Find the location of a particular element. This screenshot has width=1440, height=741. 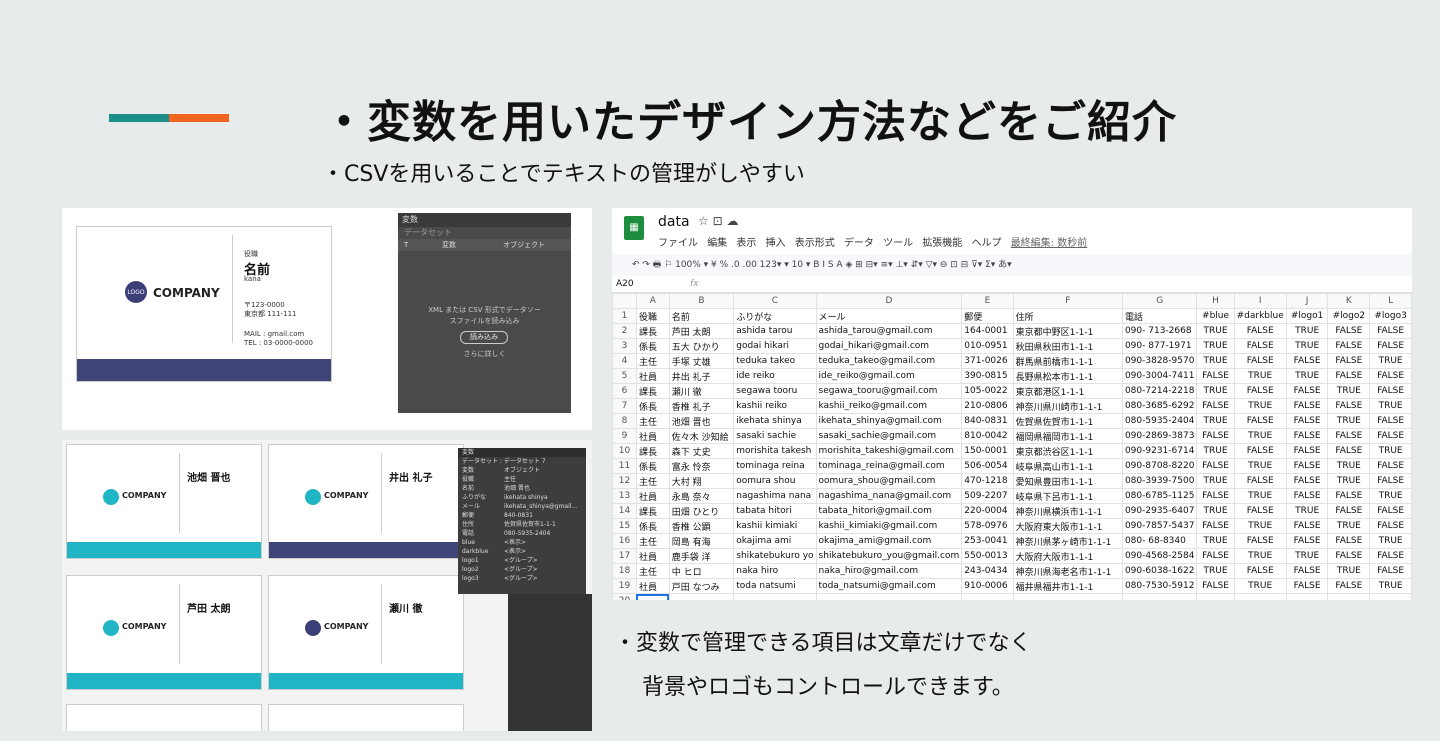

cell: shikatebukuro_you@gmail.com is located at coordinates (889, 556).